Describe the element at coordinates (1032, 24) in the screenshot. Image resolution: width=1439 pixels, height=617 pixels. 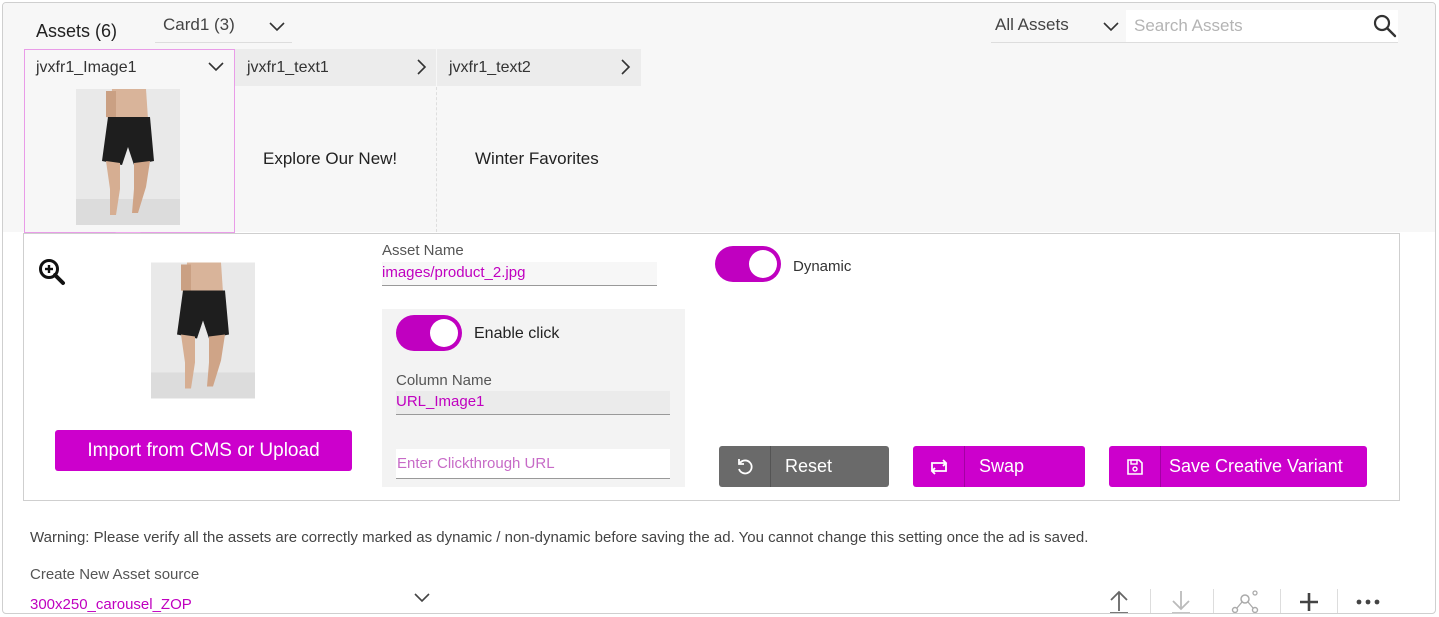
I see `filter-select-value: All Assets` at that location.